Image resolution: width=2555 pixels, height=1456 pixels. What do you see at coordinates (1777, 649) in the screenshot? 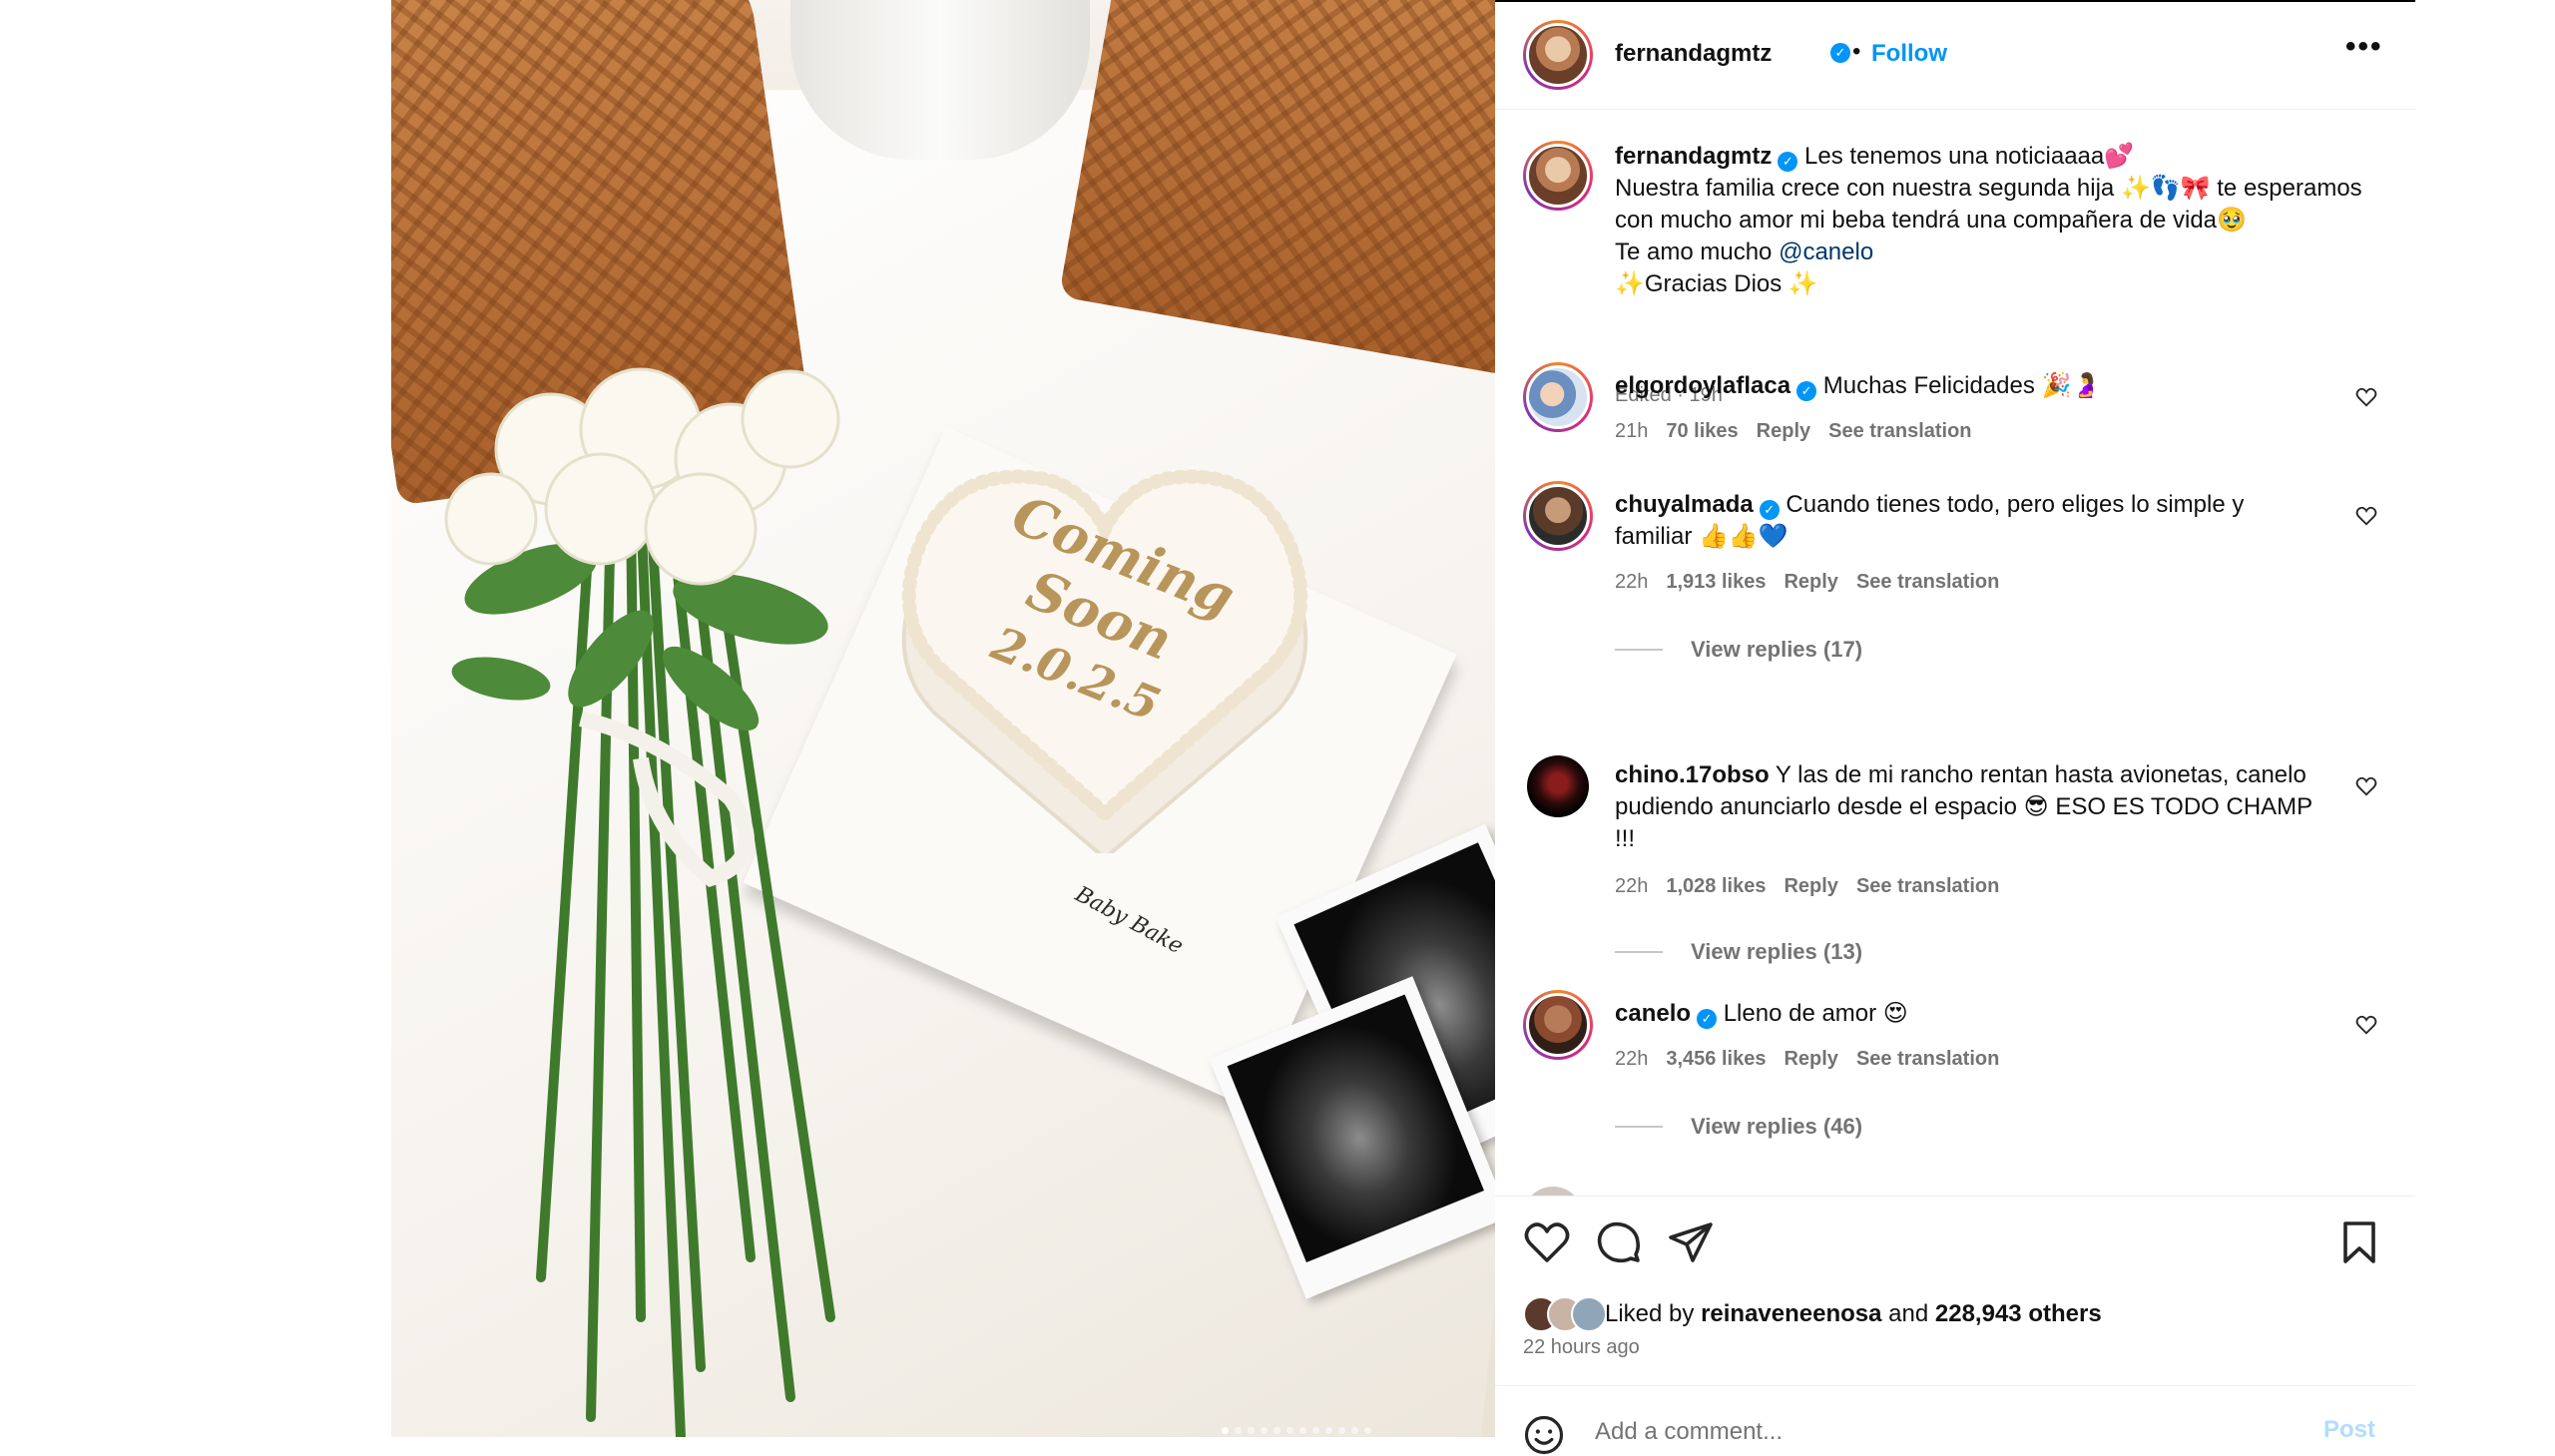
I see `view-replies-label: View replies (17)` at bounding box center [1777, 649].